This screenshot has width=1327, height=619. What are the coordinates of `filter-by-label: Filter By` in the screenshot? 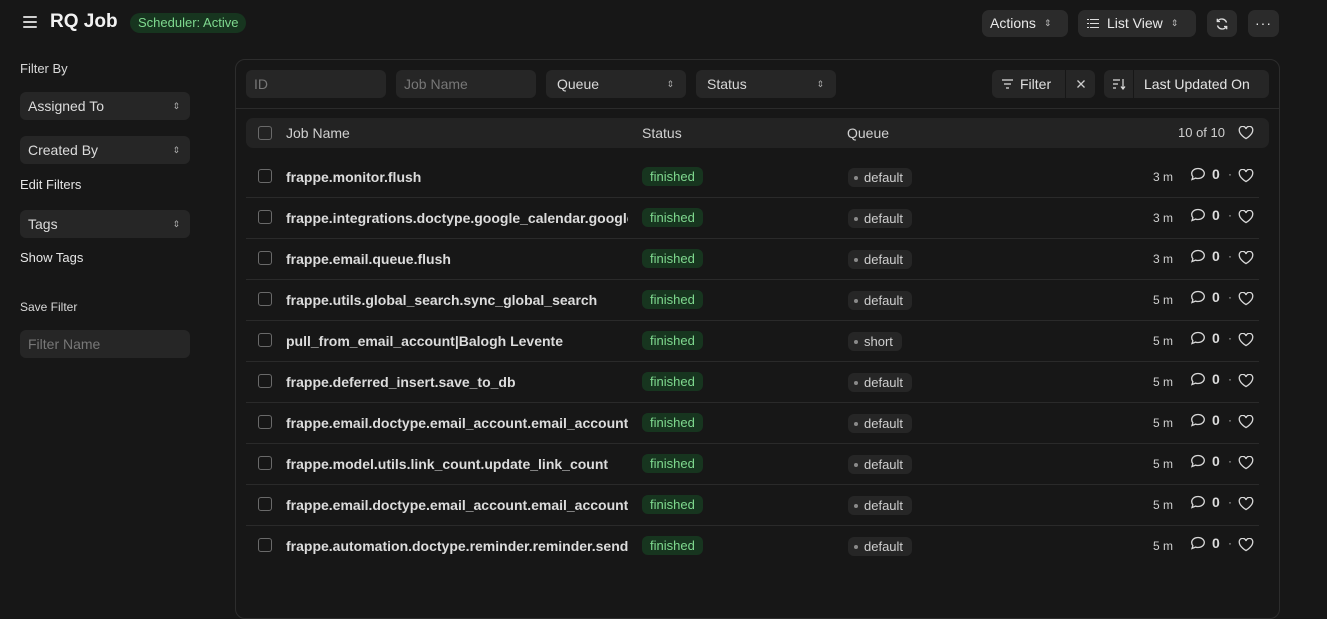 It's located at (44, 68).